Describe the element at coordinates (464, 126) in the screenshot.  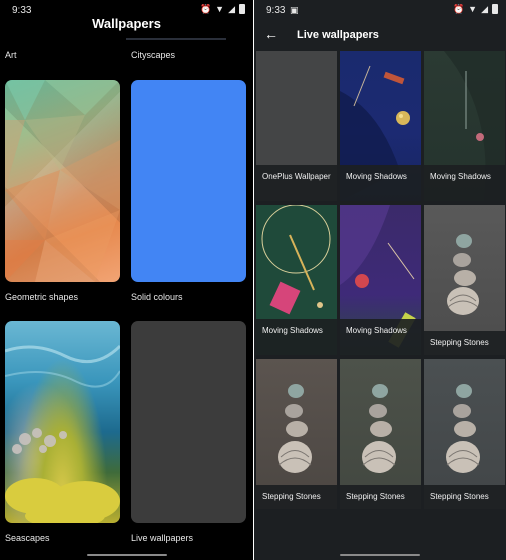
I see `wallpaper-moving-shadows-2: Moving Shadows` at that location.